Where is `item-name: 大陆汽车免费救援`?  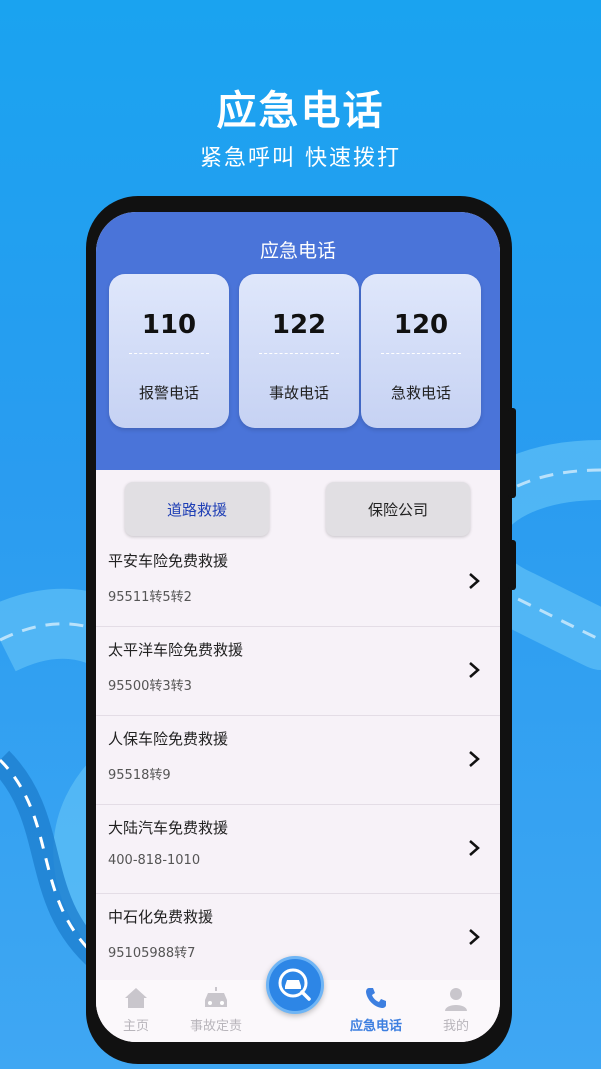
item-name: 大陆汽车免费救援 is located at coordinates (168, 828).